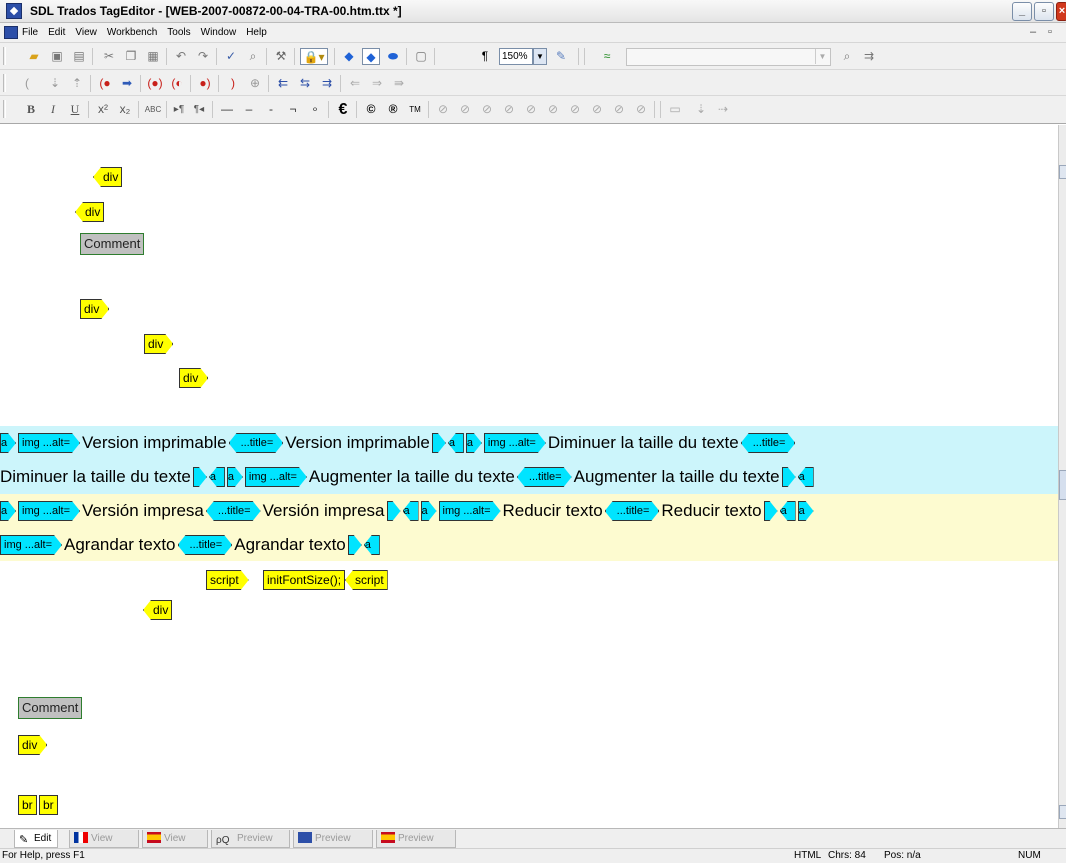 This screenshot has width=1066, height=863. I want to click on tab-view-french: View, so click(104, 839).